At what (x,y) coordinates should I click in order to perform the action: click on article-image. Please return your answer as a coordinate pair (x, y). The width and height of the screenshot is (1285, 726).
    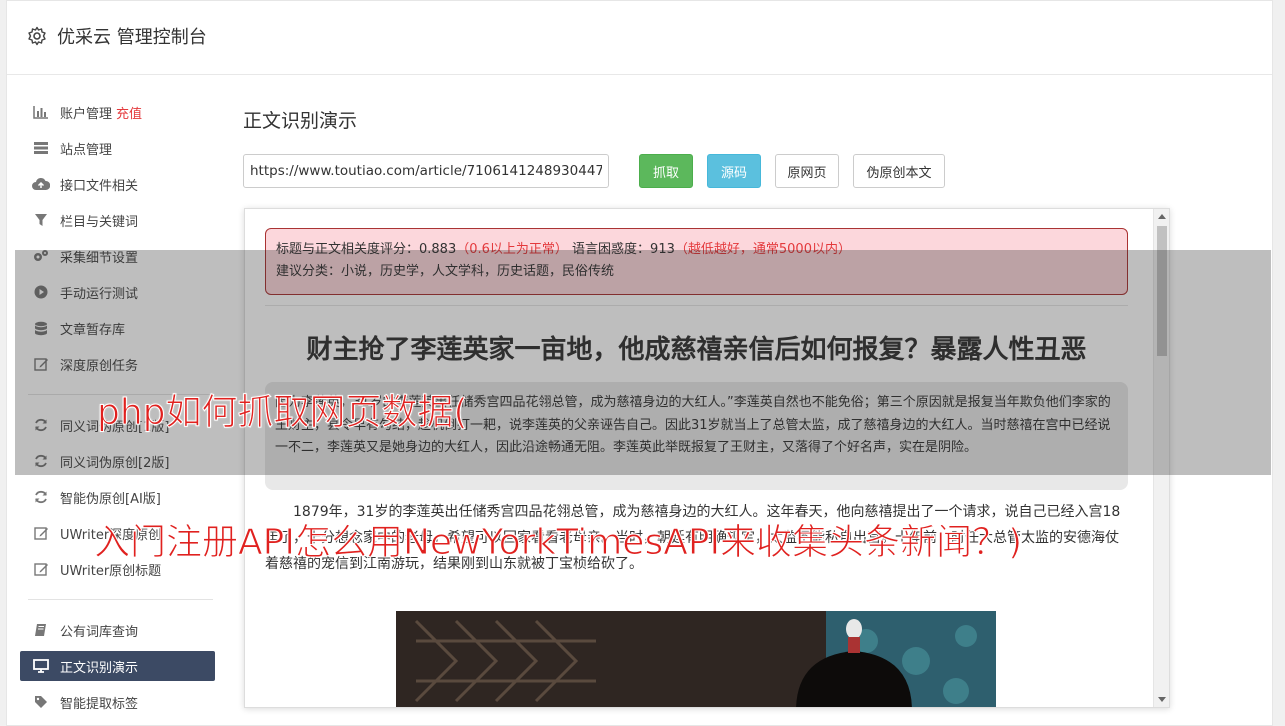
    Looking at the image, I should click on (696, 659).